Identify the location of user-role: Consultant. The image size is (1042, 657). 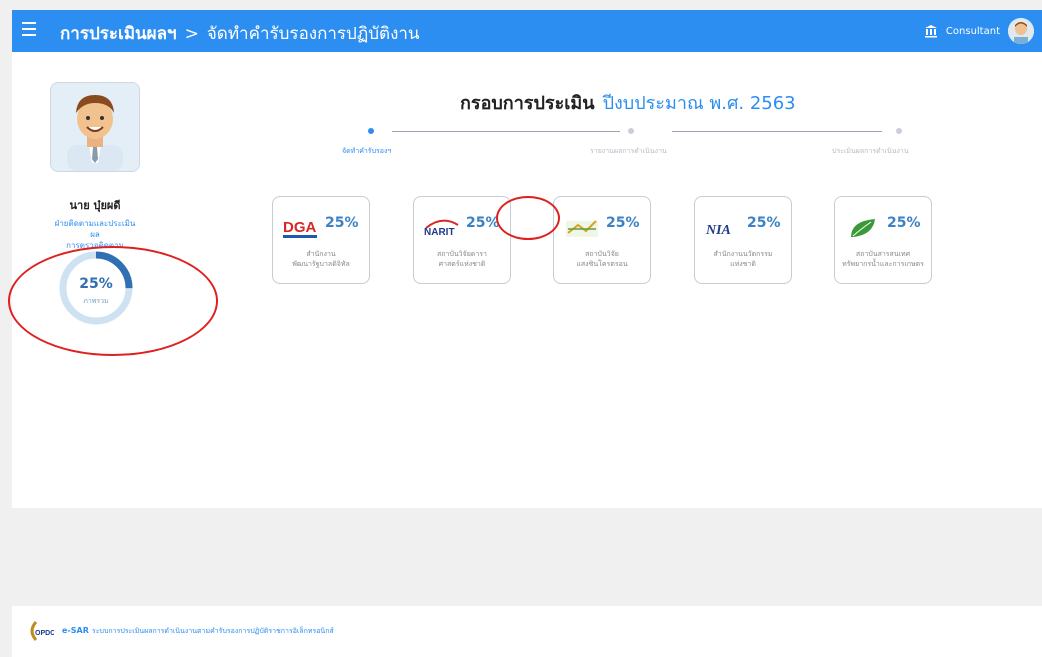
(972, 31).